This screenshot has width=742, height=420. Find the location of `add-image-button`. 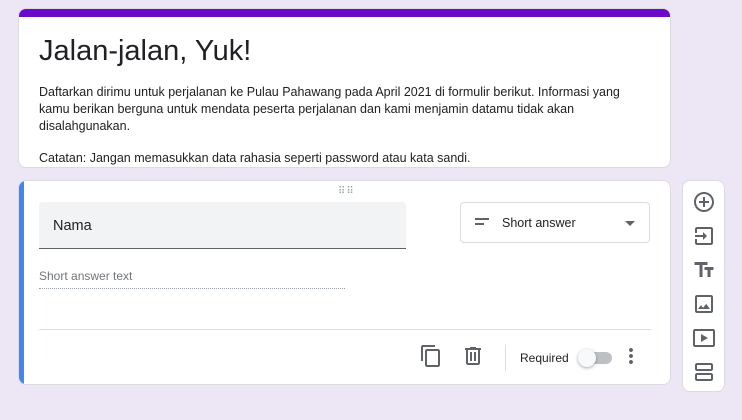

add-image-button is located at coordinates (704, 304).